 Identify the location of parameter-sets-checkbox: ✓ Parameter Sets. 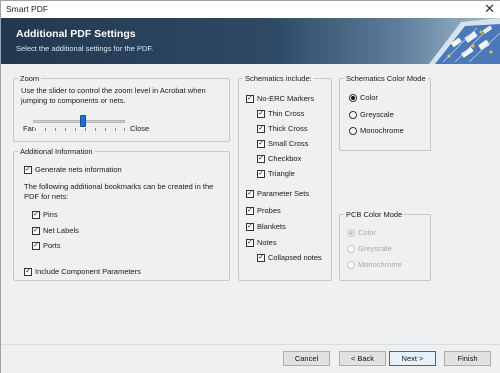
(277, 193).